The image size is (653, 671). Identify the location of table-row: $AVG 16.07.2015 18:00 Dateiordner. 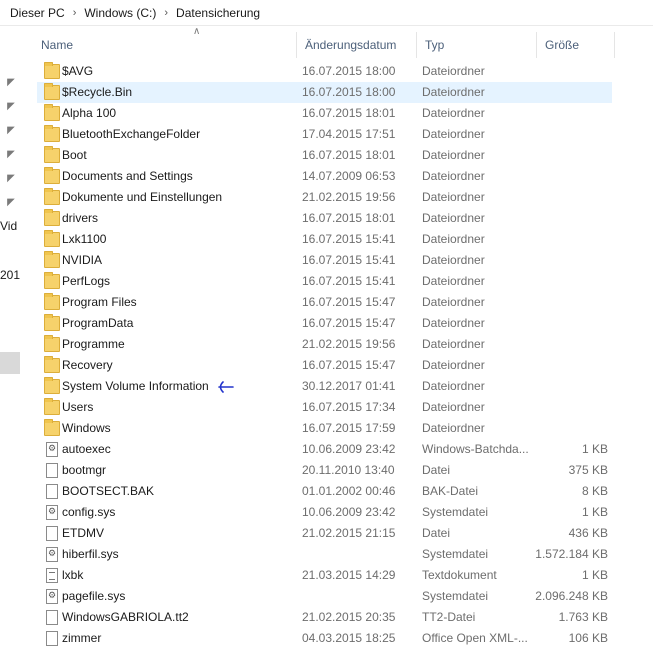
(324, 71).